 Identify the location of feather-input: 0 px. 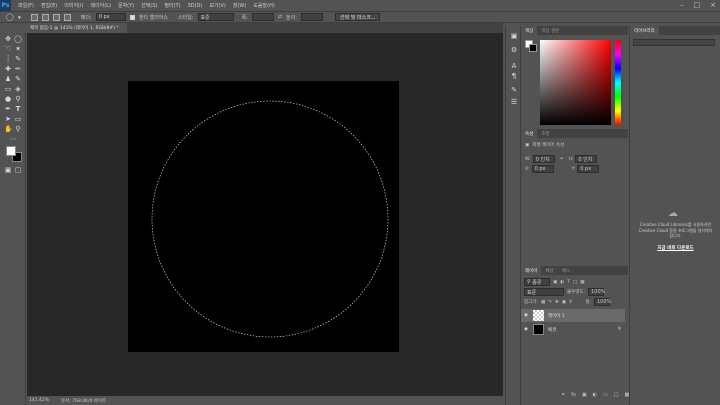
(110, 17).